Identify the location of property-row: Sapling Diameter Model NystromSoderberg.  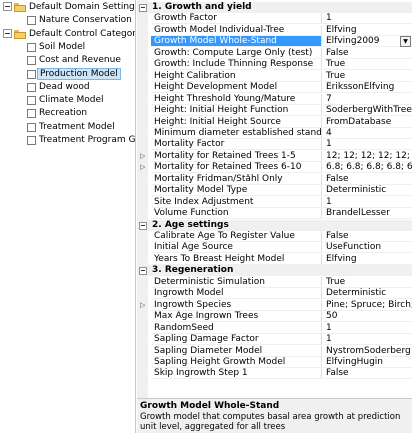
(274, 351).